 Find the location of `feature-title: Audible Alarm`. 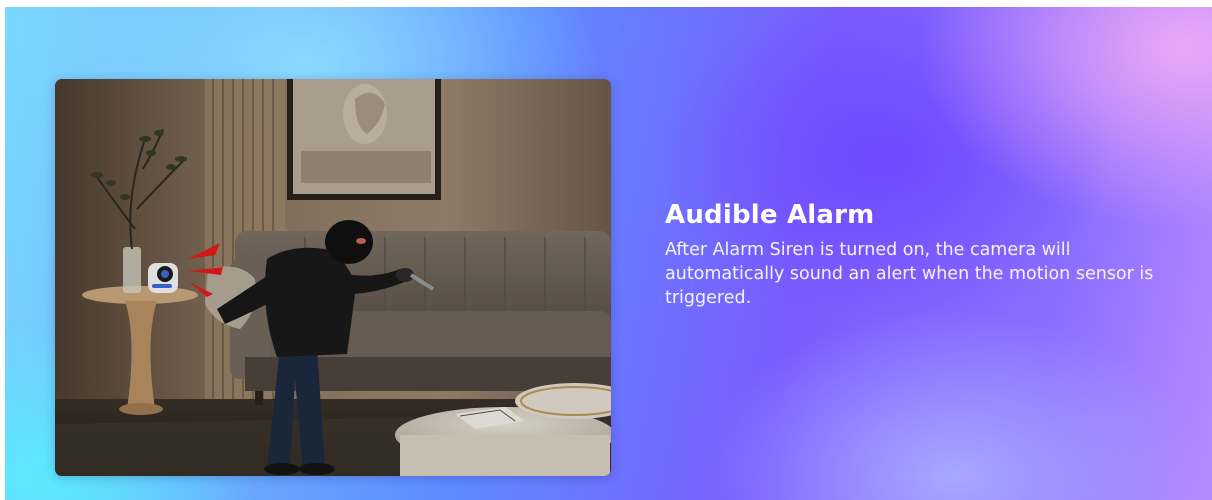

feature-title: Audible Alarm is located at coordinates (770, 215).